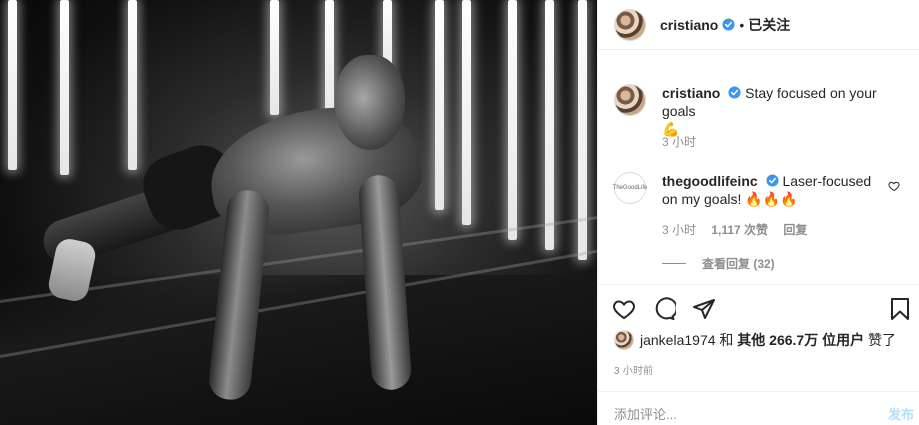 Image resolution: width=919 pixels, height=425 pixels. Describe the element at coordinates (370, 102) in the screenshot. I see `athlete-head` at that location.